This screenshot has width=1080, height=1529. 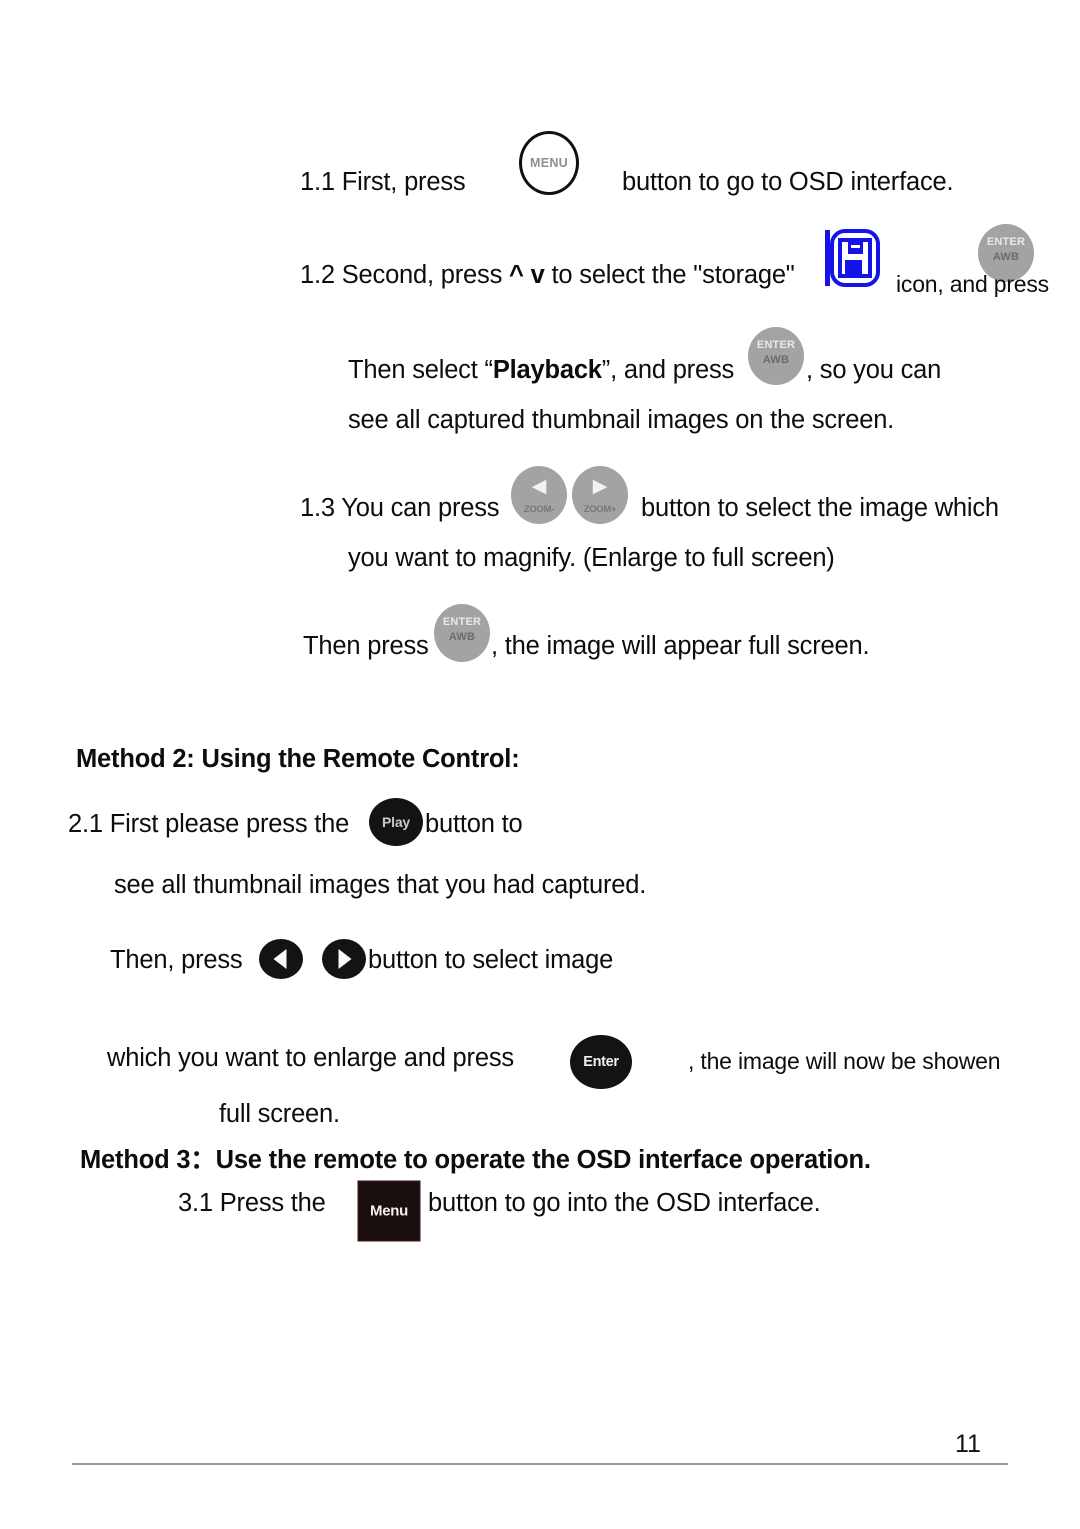 What do you see at coordinates (673, 275) in the screenshot?
I see `step-1-2-middle: to select the "storage"` at bounding box center [673, 275].